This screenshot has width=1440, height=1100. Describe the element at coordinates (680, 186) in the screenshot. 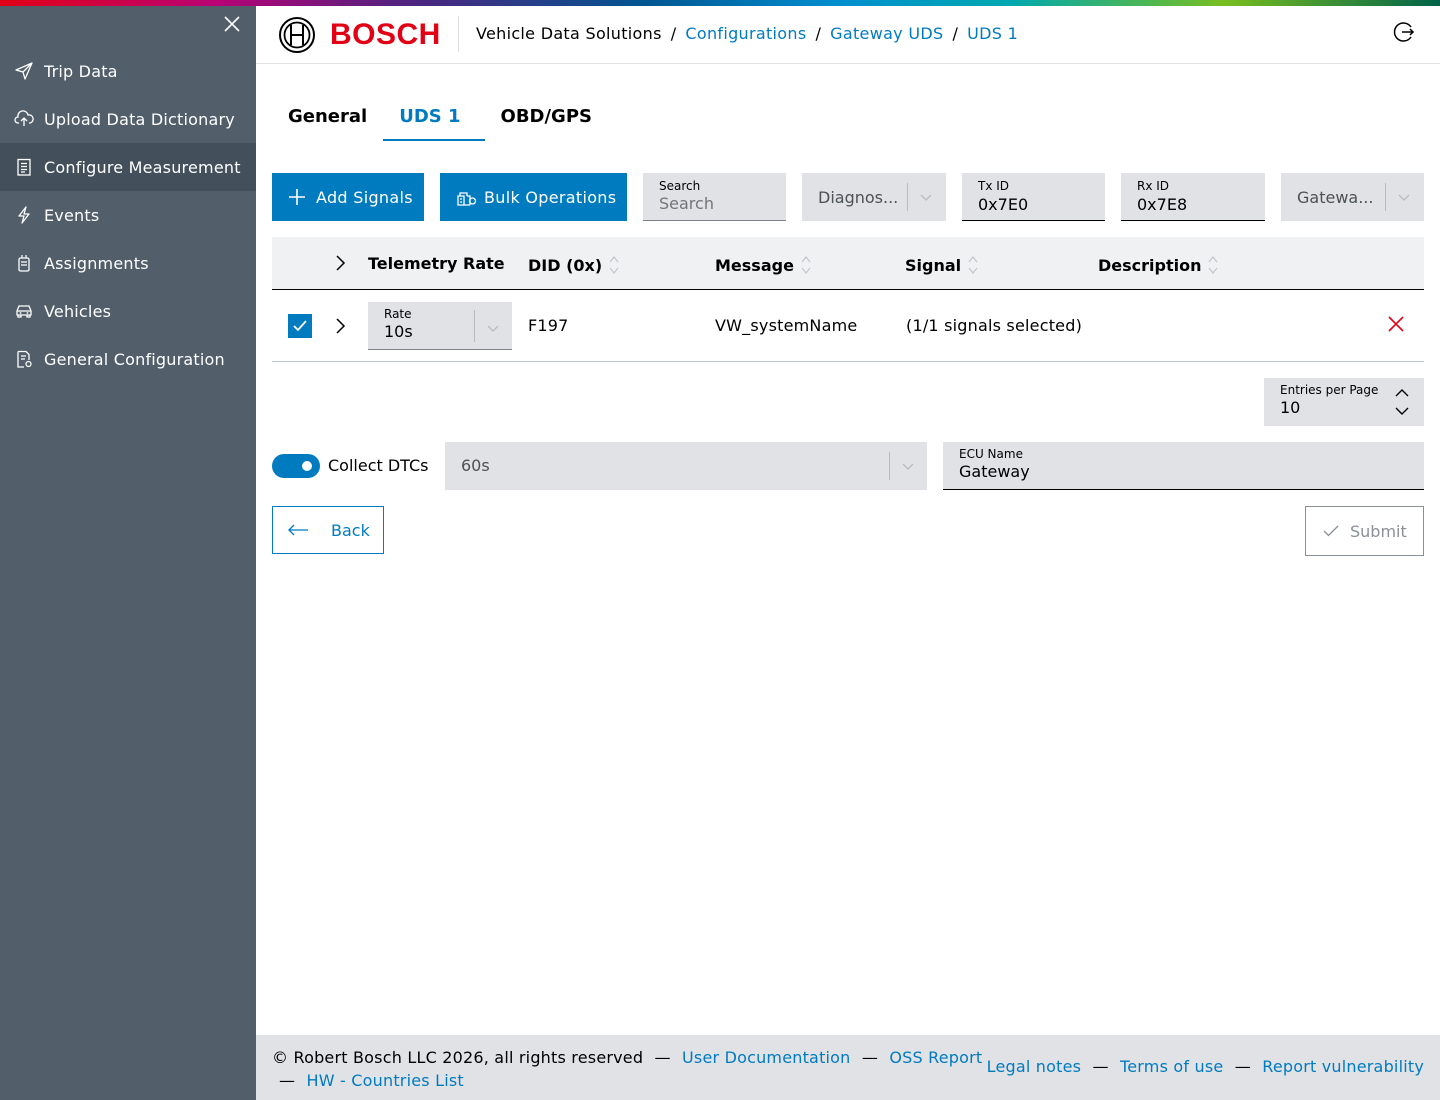

I see `search-label: Search` at that location.